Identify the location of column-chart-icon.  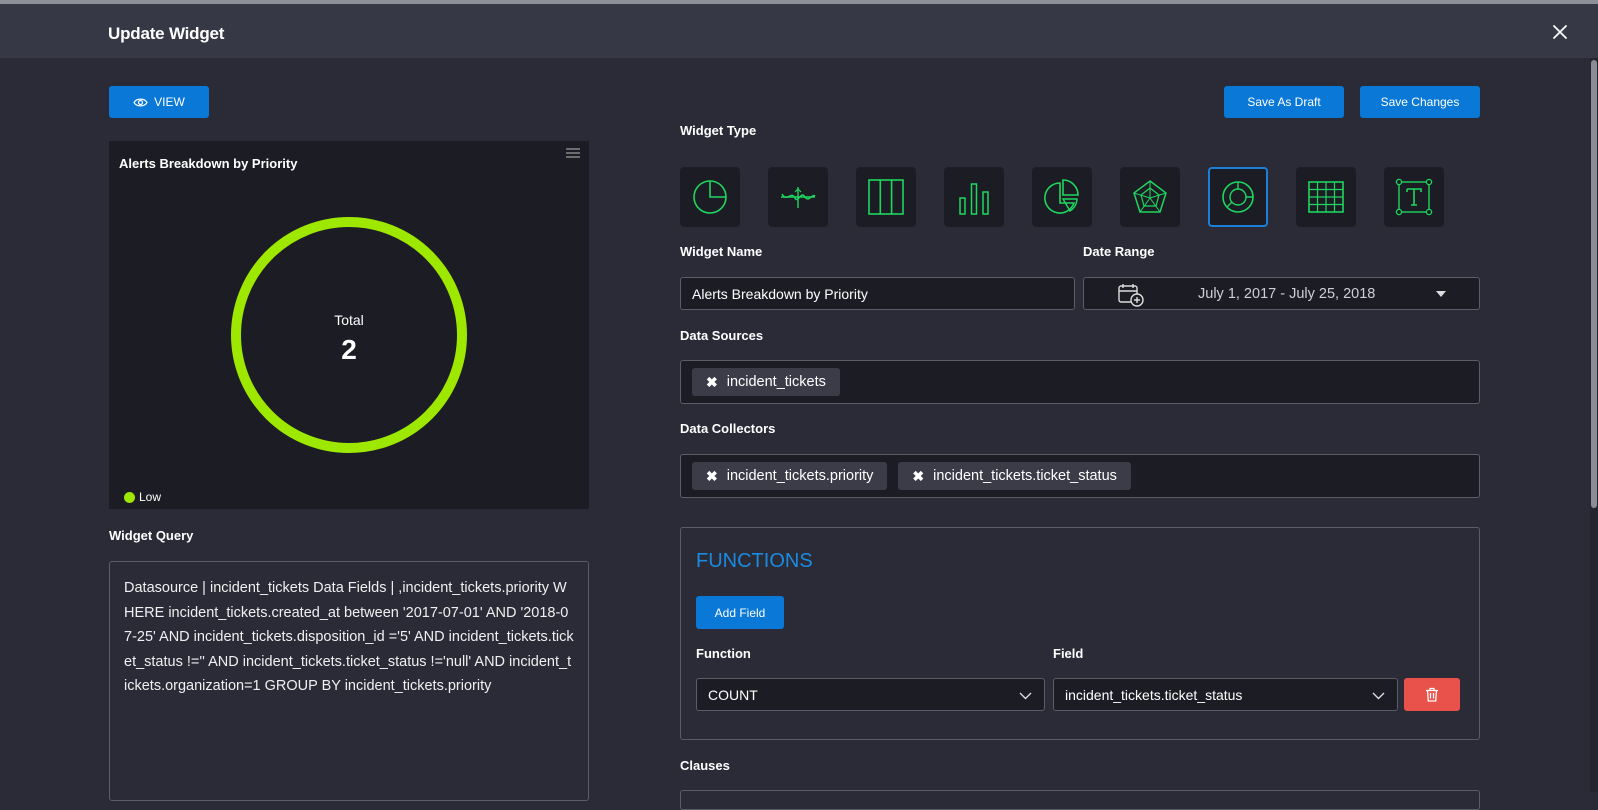
(886, 197).